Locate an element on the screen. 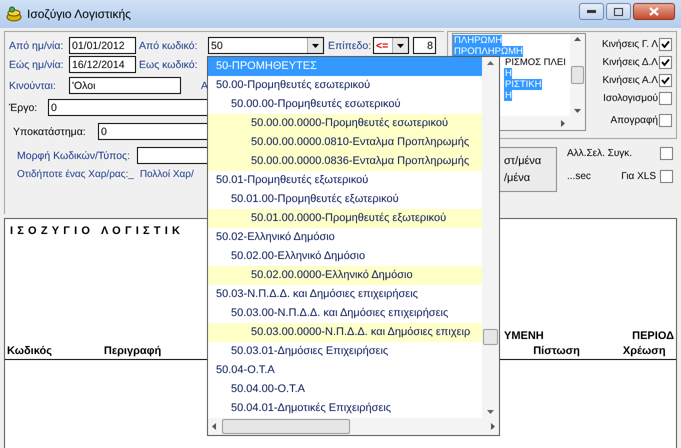 The image size is (681, 448). field-label: Κινούνται: is located at coordinates (33, 86).